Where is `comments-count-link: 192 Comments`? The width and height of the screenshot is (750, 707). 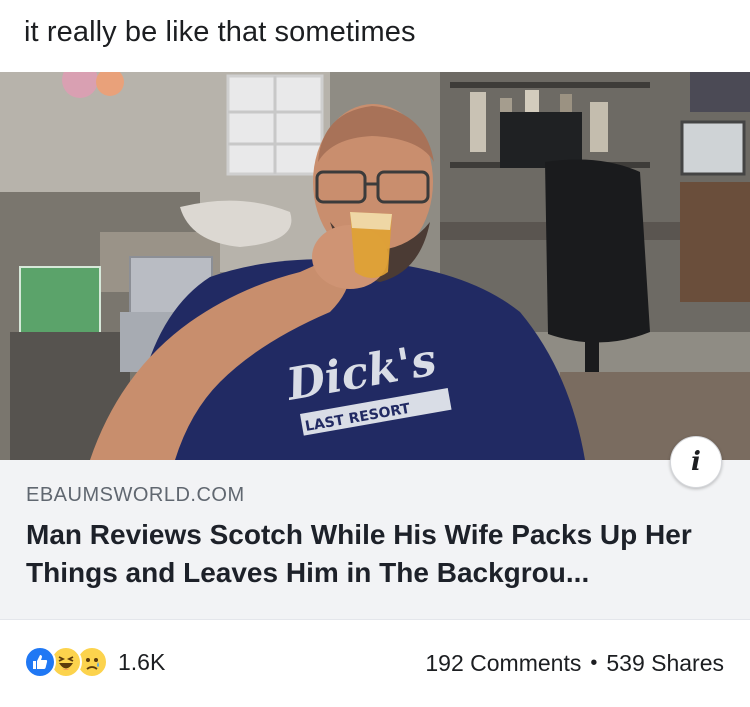 comments-count-link: 192 Comments is located at coordinates (503, 663).